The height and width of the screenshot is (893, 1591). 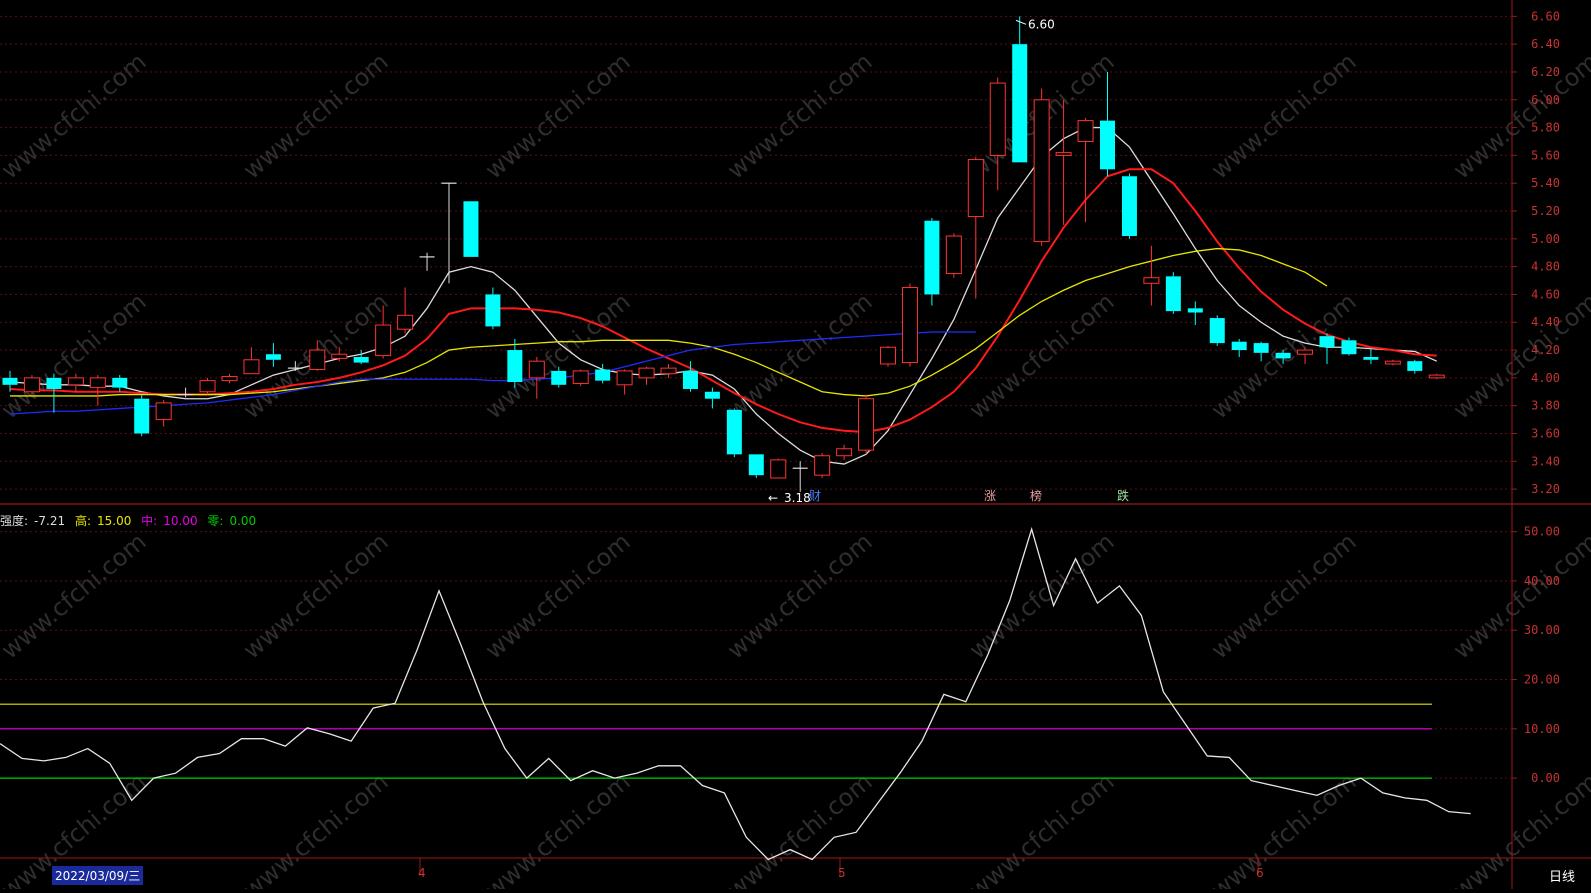 I want to click on indicator-high-label: 高:, so click(x=82, y=521).